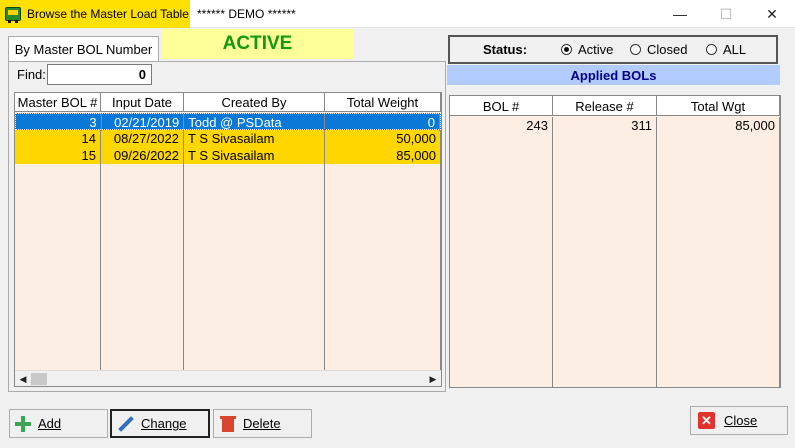  I want to click on cell-release: 311, so click(605, 125).